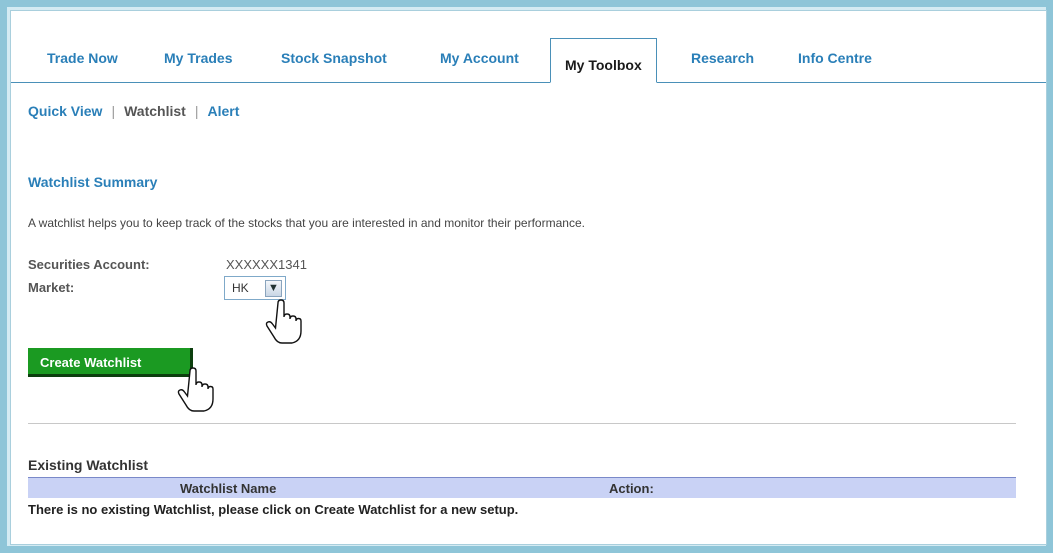 The image size is (1053, 553). What do you see at coordinates (240, 288) in the screenshot?
I see `market-selected-value: HK` at bounding box center [240, 288].